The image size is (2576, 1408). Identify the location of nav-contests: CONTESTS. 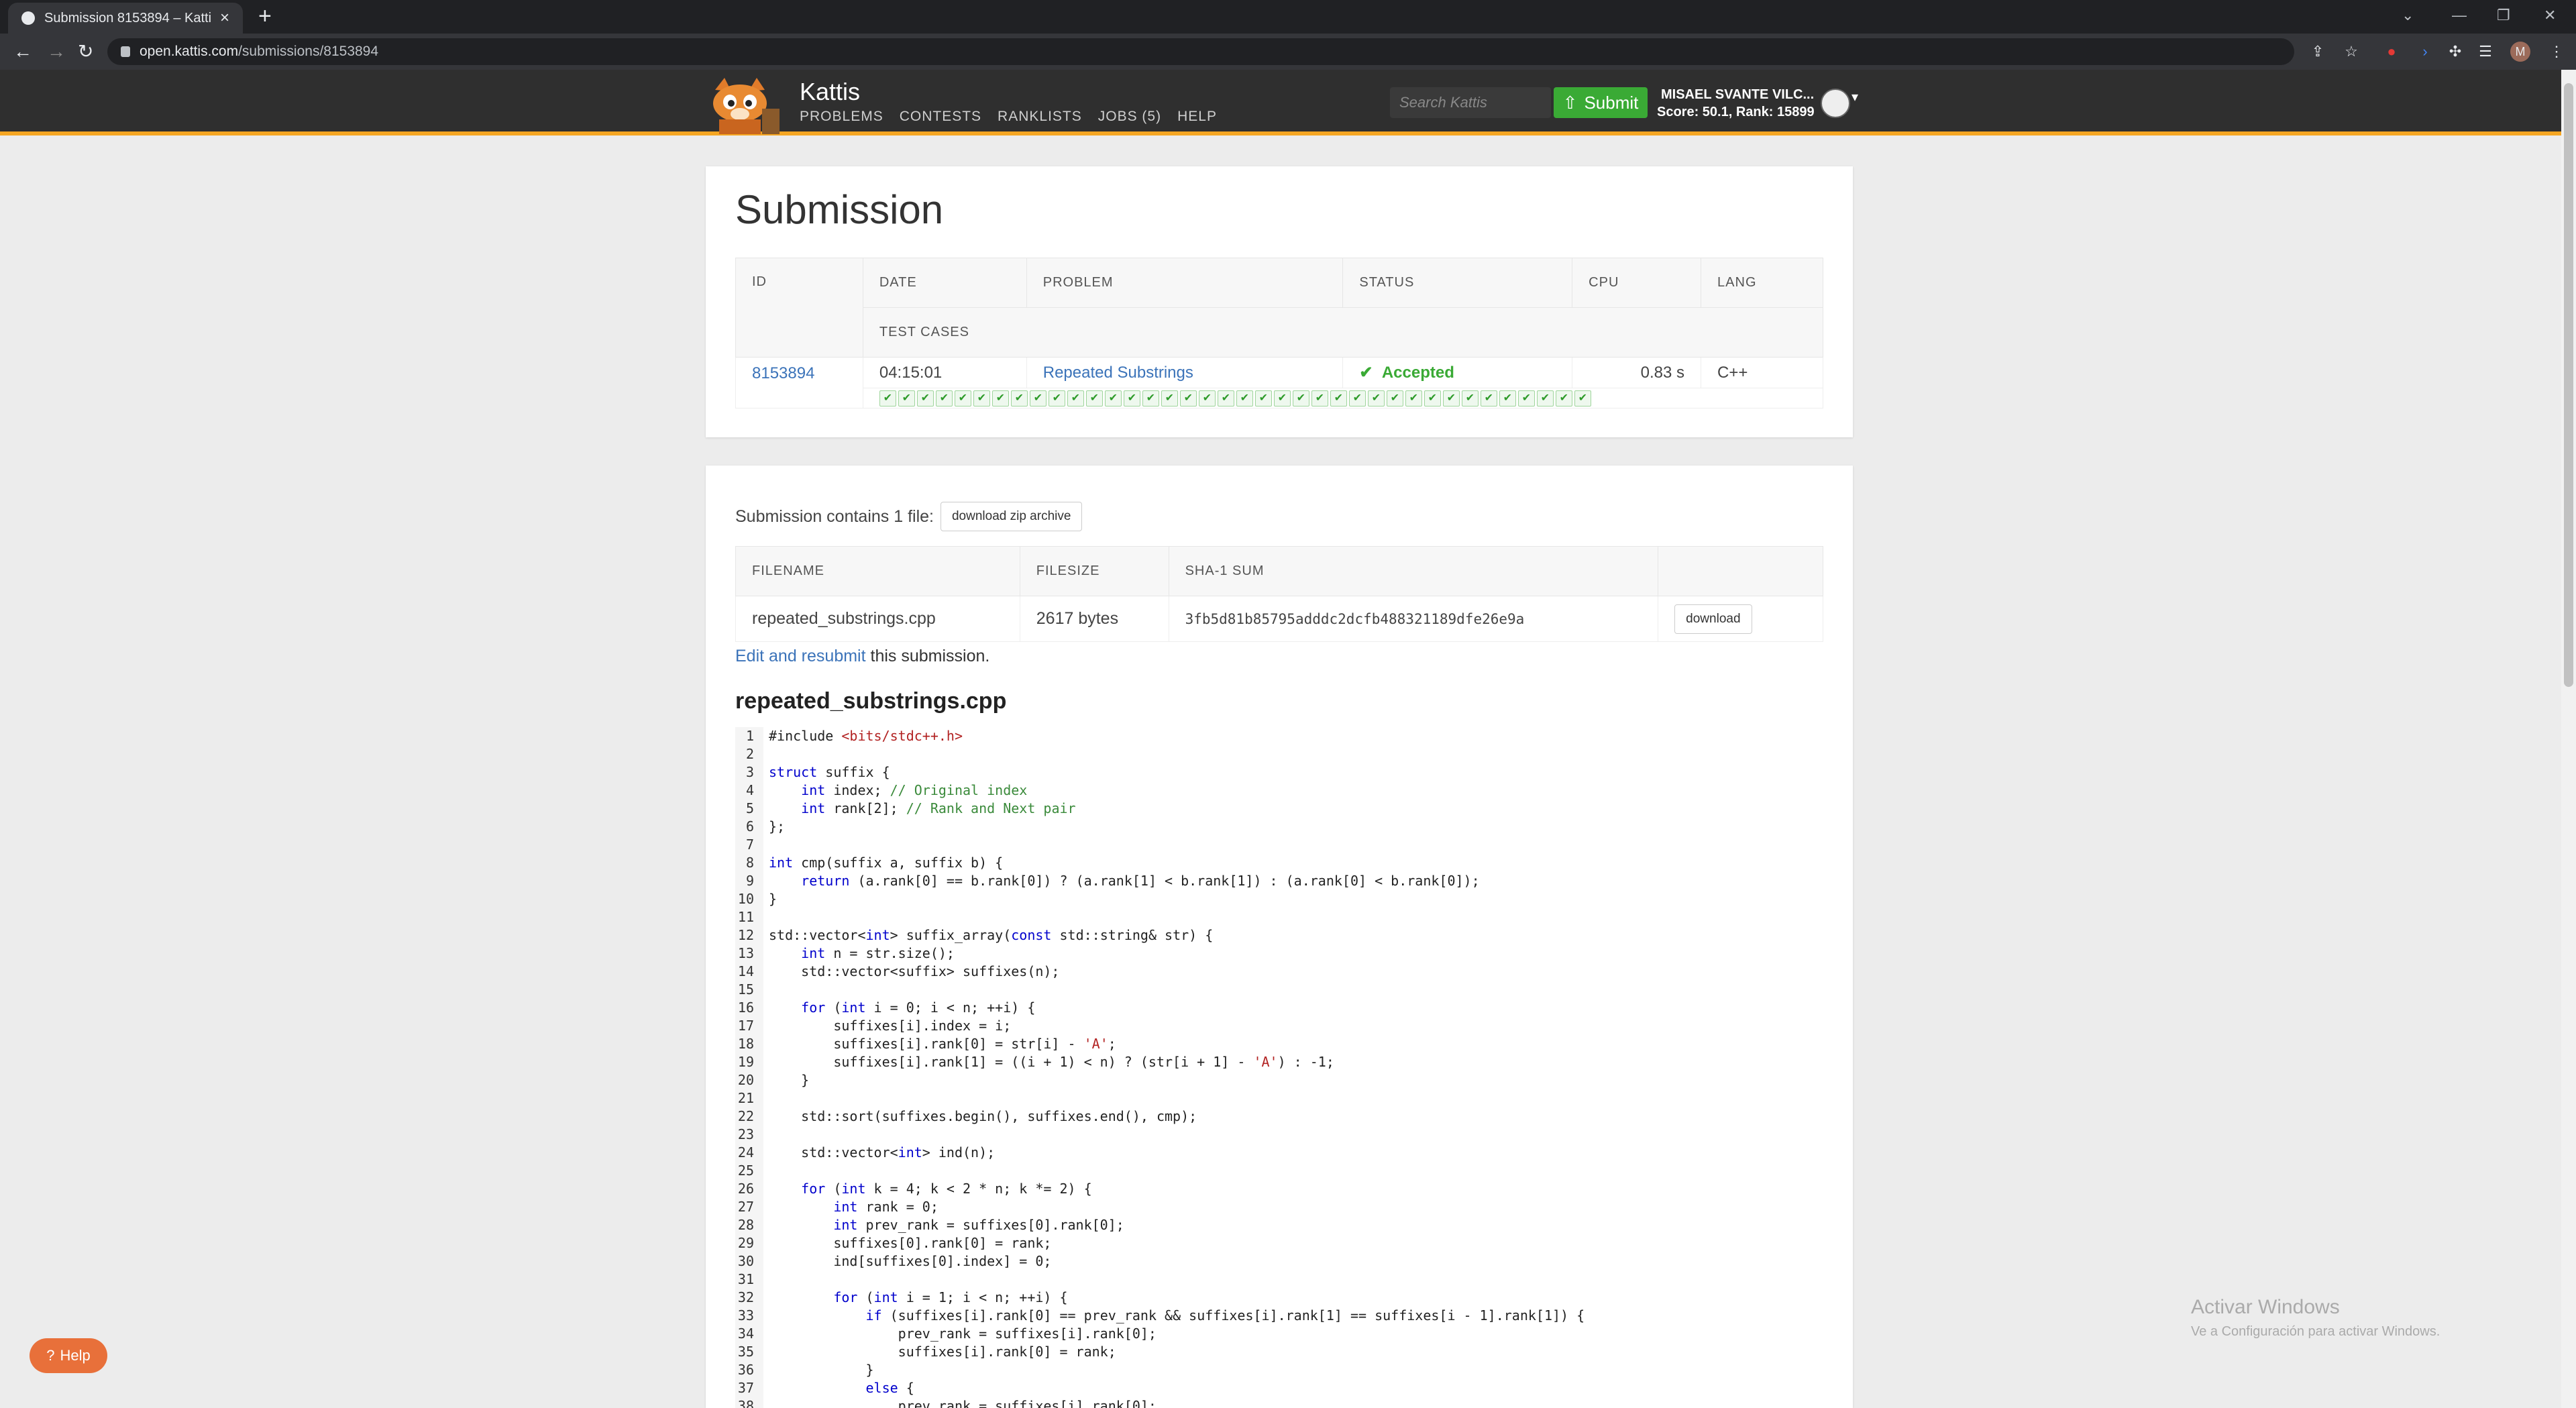
(940, 117).